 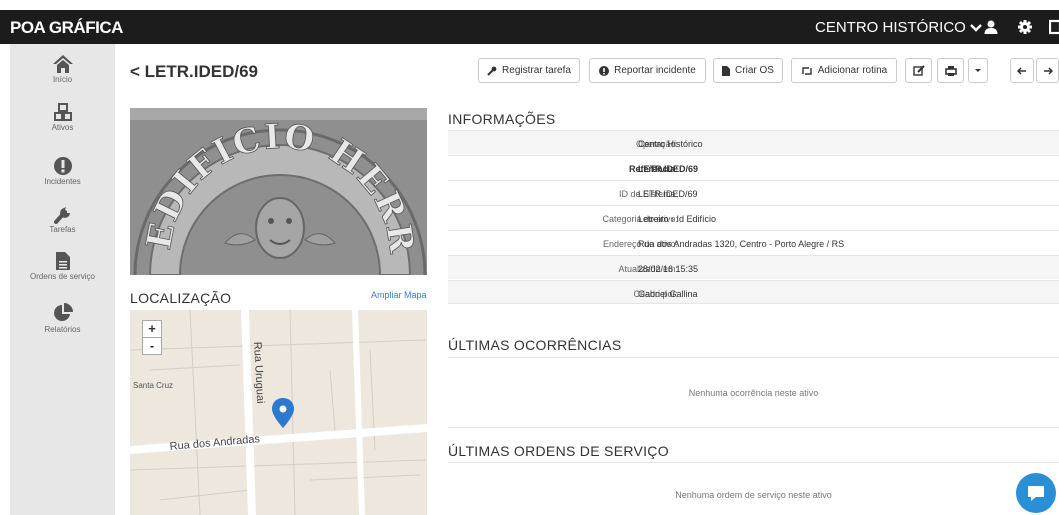 I want to click on arrow-left-icon, so click(x=1021, y=70).